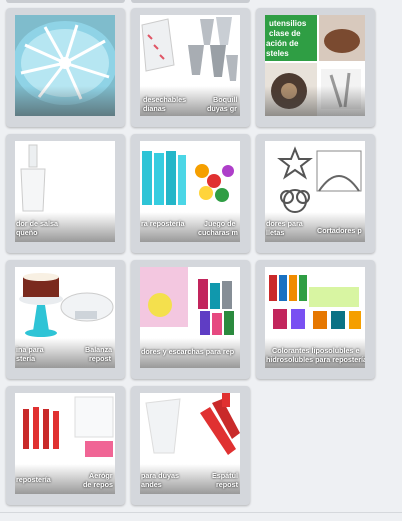  I want to click on caption-left-1: ra repostería, so click(163, 223).